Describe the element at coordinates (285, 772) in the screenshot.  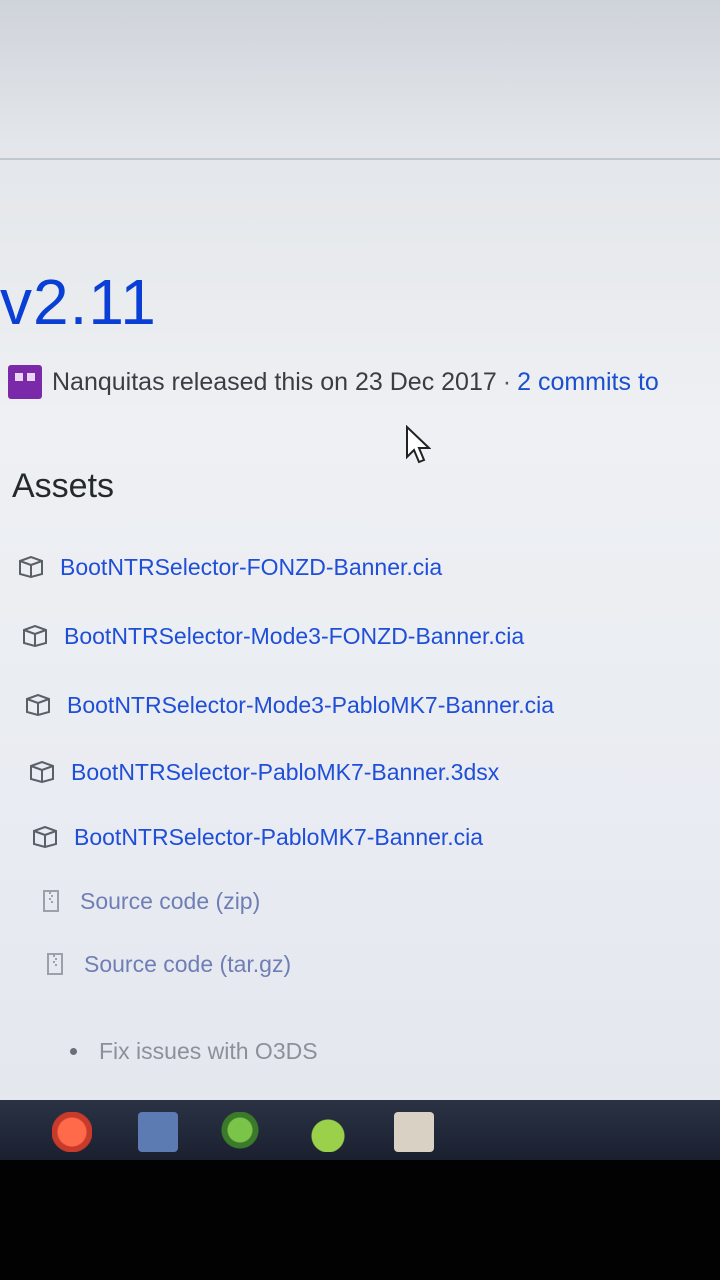
I see `asset-link: BootNTRSelector-PabloMK7-Banner.3dsx` at that location.